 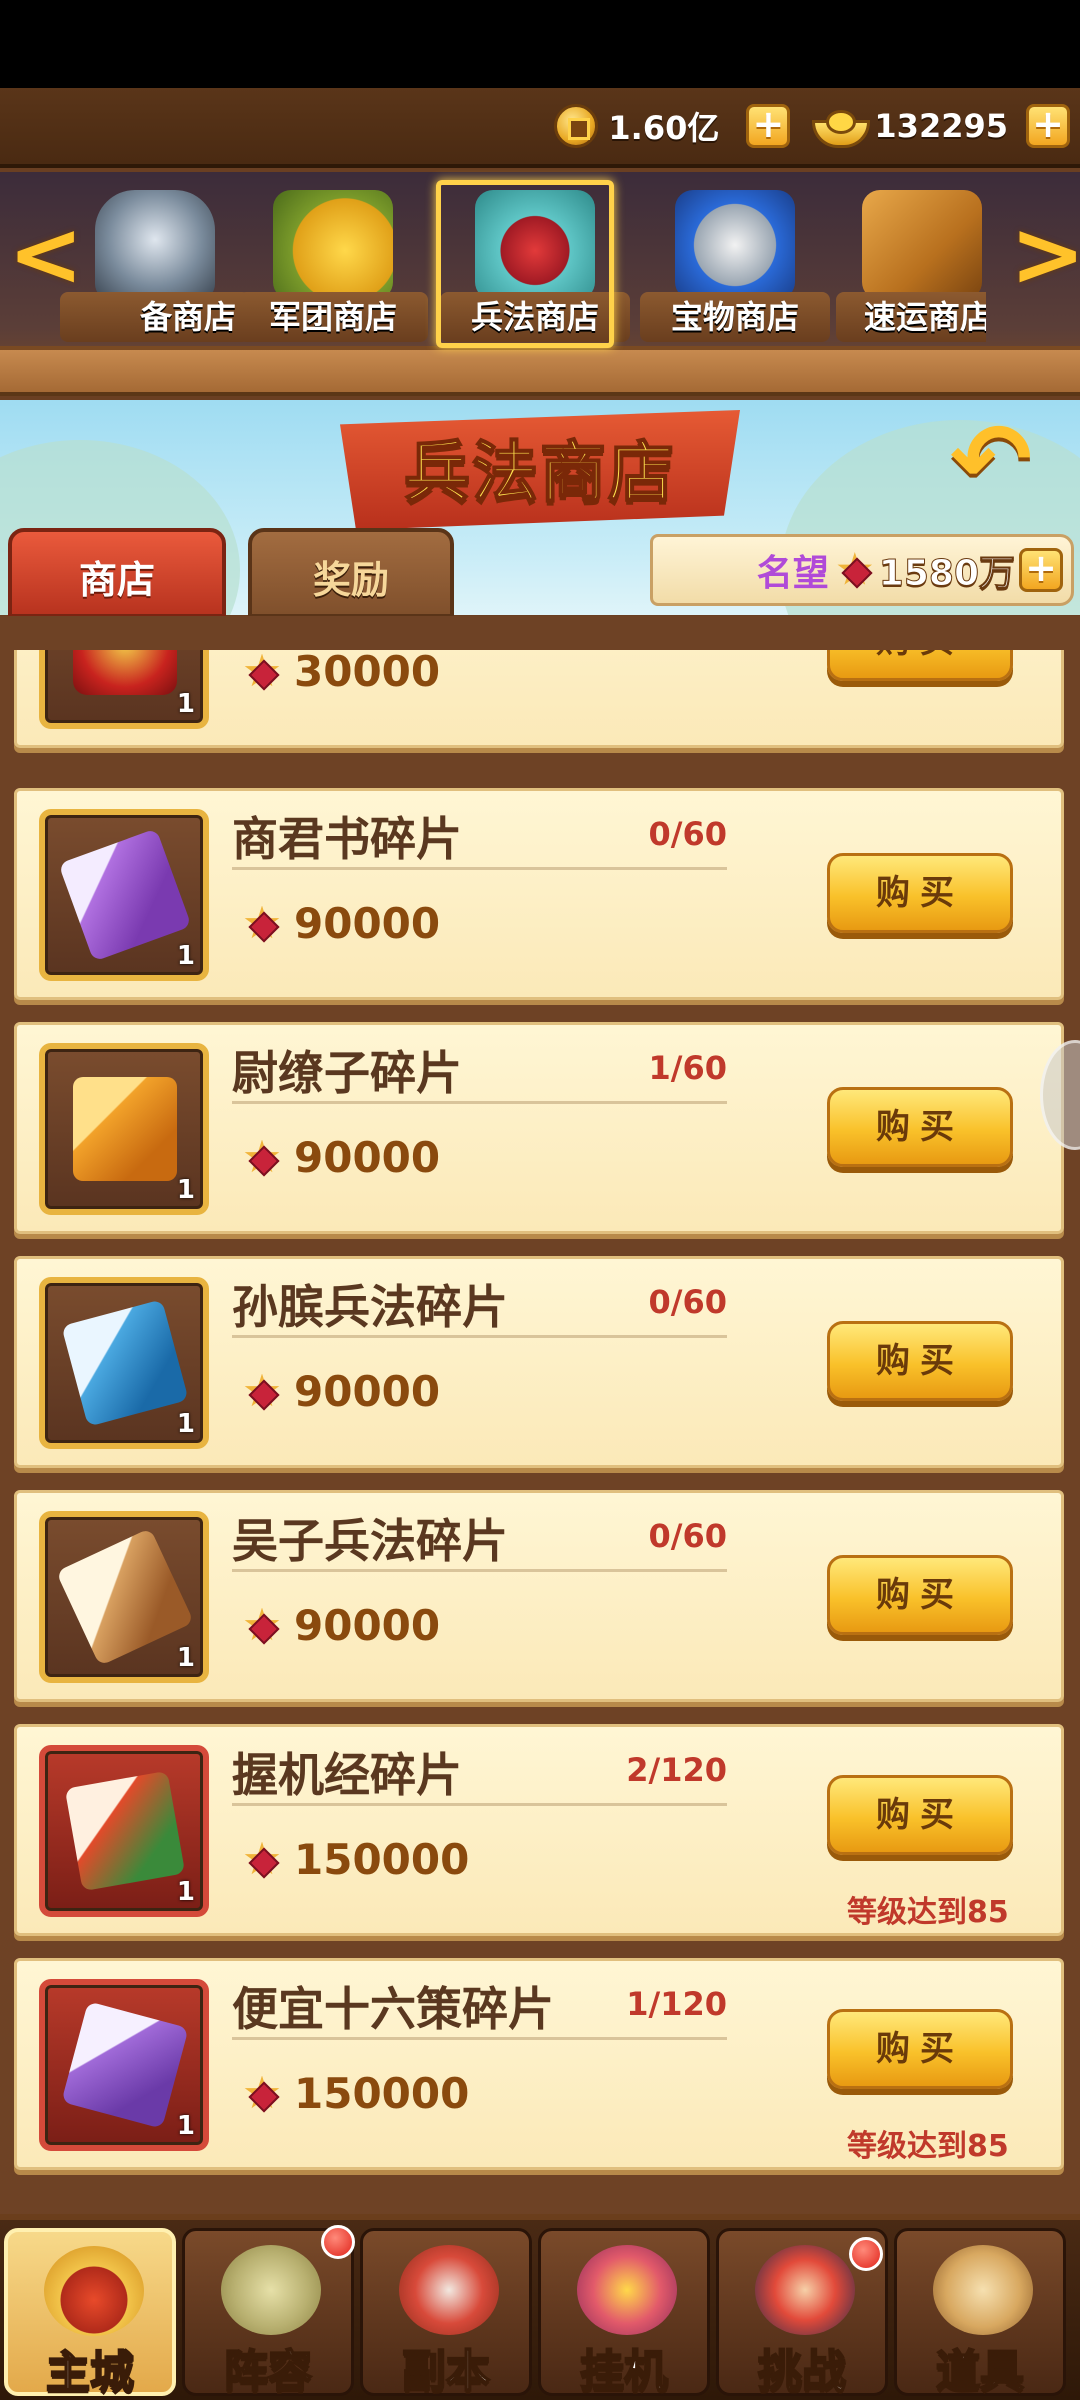 I want to click on carousel-next-arrow: >, so click(x=1045, y=255).